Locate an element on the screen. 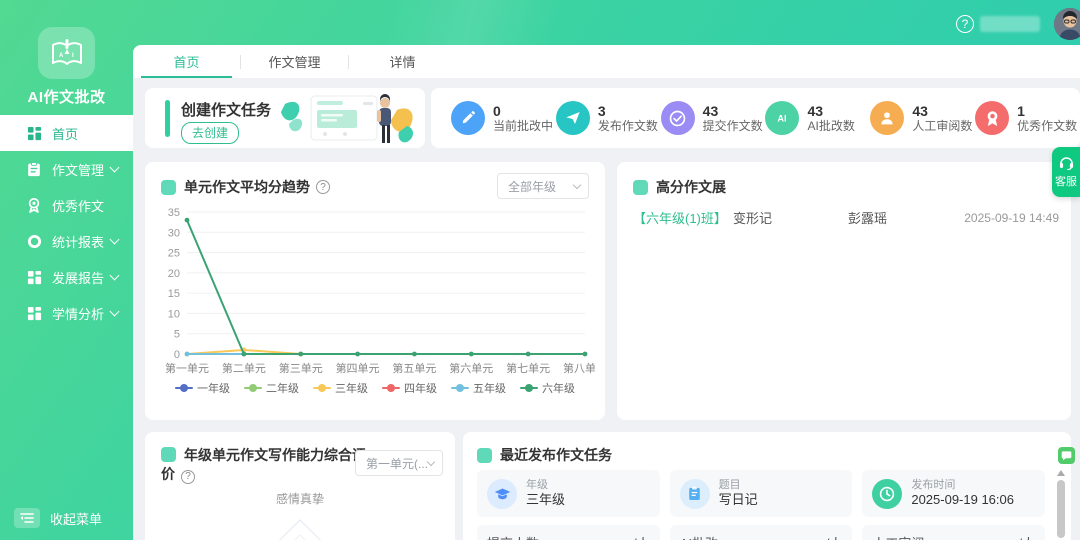 The width and height of the screenshot is (1080, 540). card-label: 年级 is located at coordinates (537, 485).